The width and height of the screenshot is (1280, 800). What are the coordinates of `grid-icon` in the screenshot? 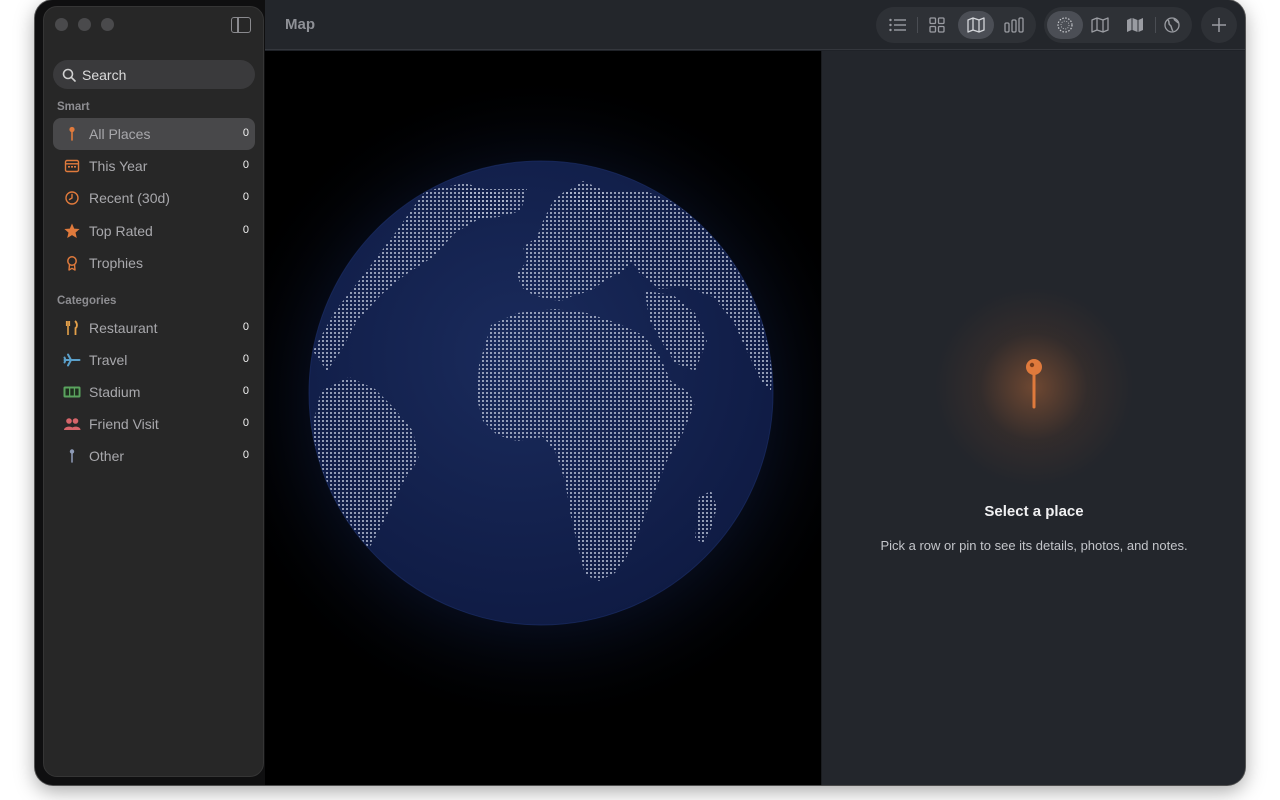 It's located at (937, 25).